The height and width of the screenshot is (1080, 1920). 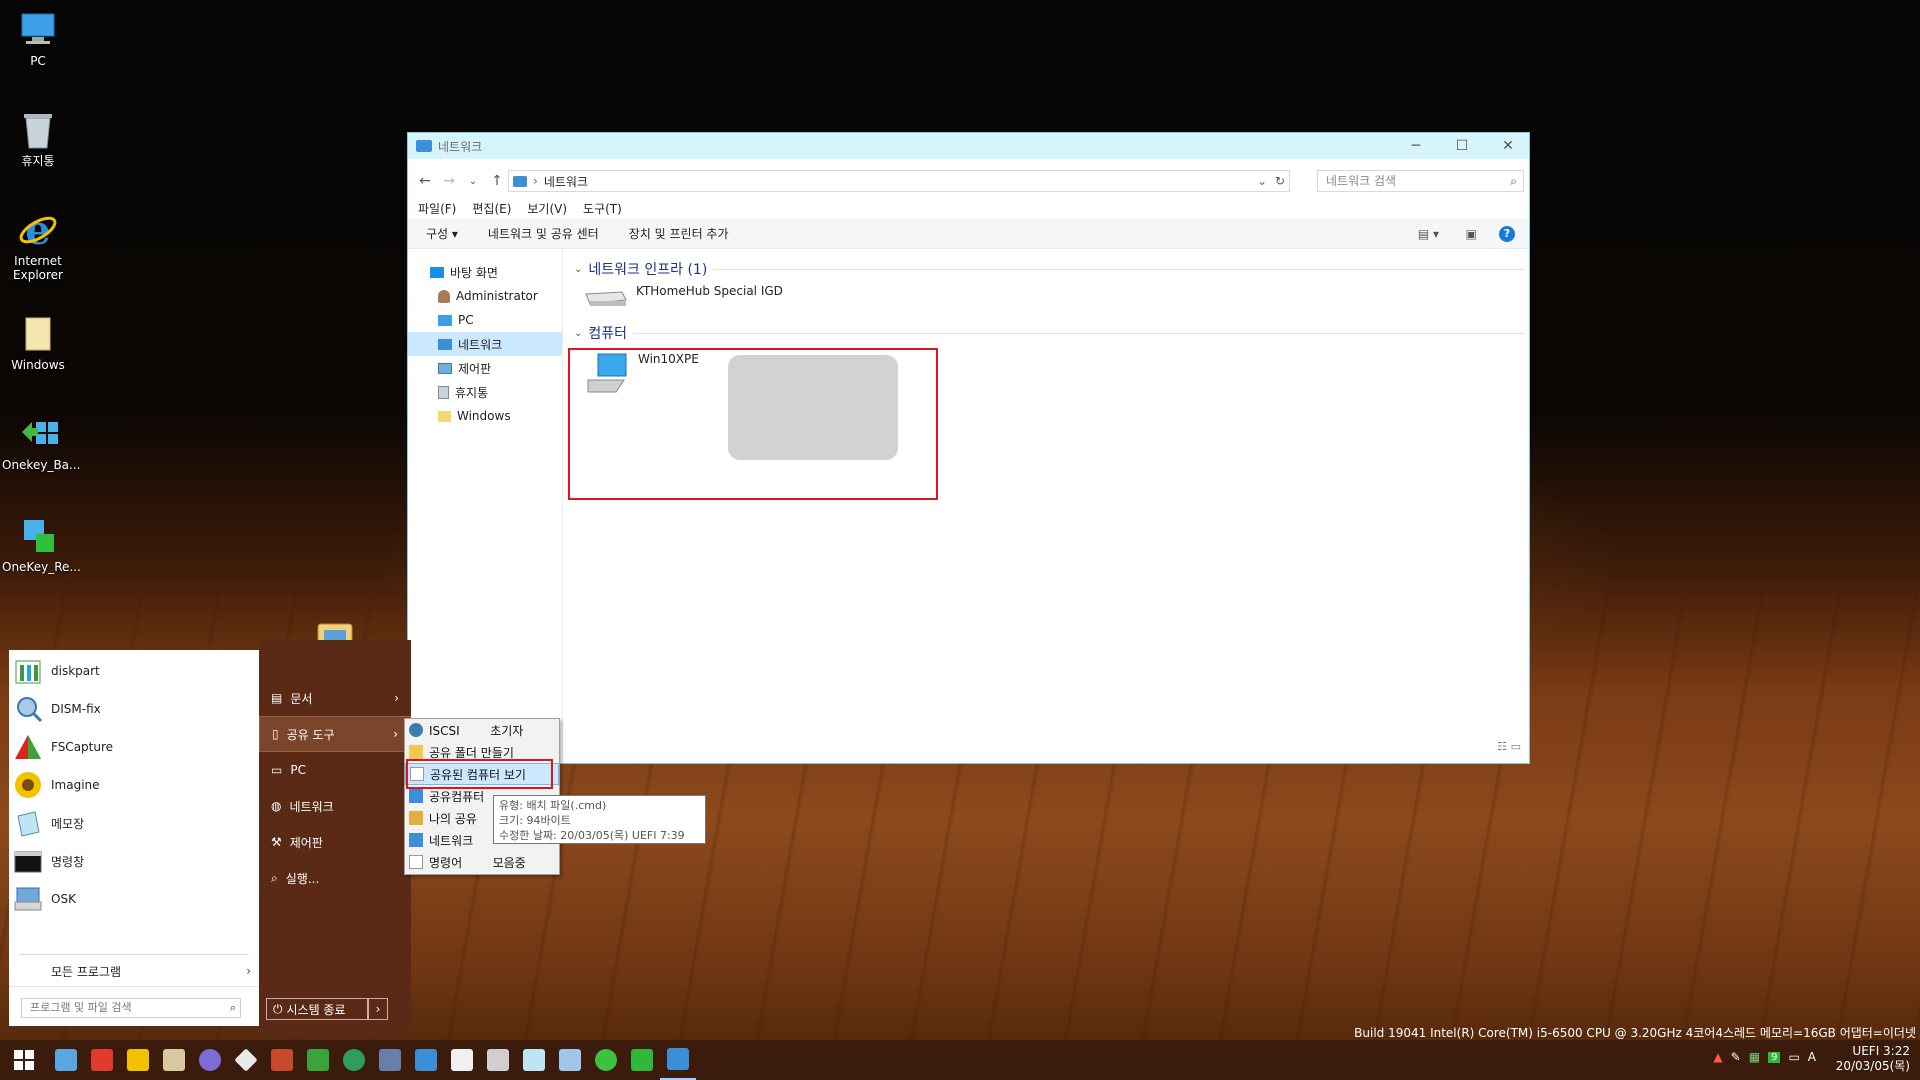 What do you see at coordinates (473, 181) in the screenshot?
I see `recent-chevron-icon: ⌄` at bounding box center [473, 181].